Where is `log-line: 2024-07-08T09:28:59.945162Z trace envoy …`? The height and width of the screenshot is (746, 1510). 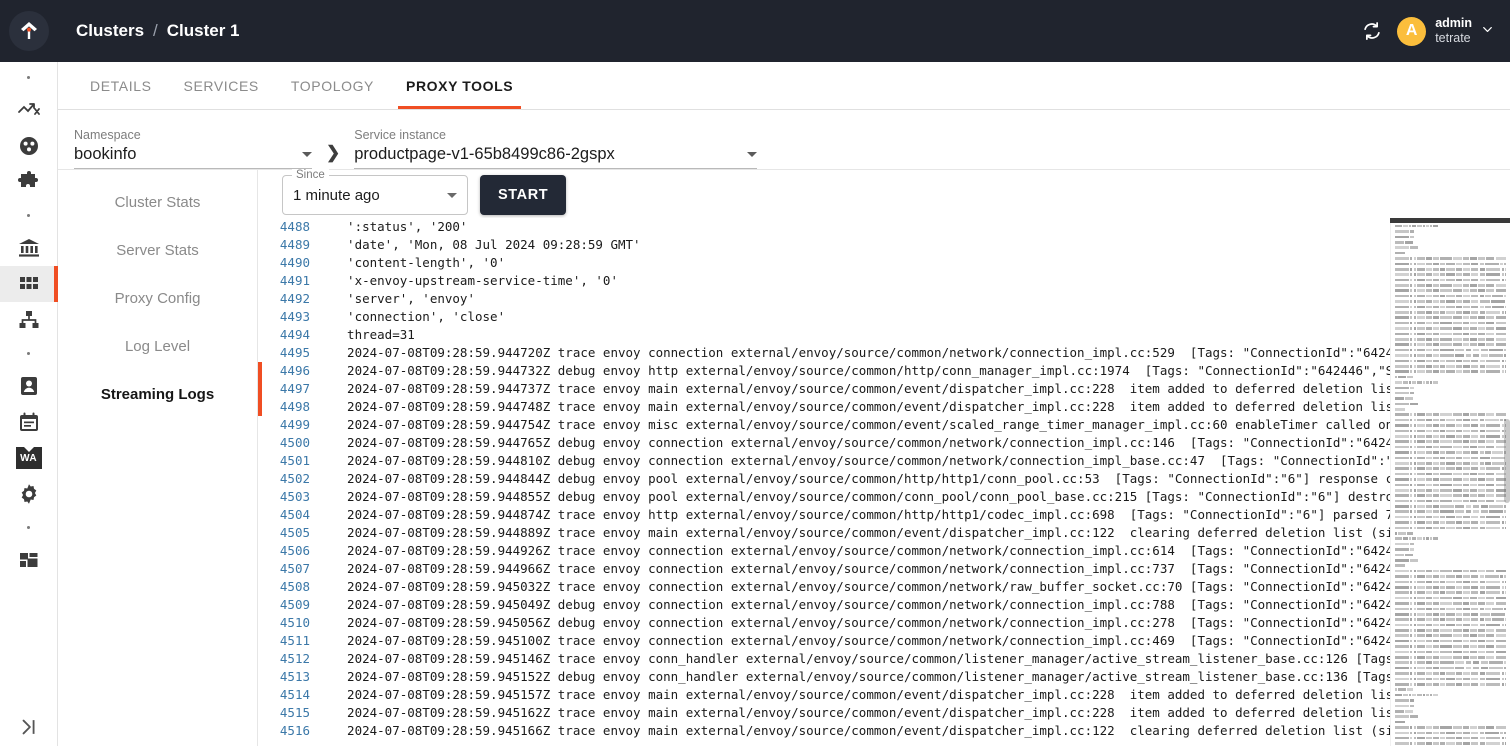 log-line: 2024-07-08T09:28:59.945162Z trace envoy … is located at coordinates (861, 712).